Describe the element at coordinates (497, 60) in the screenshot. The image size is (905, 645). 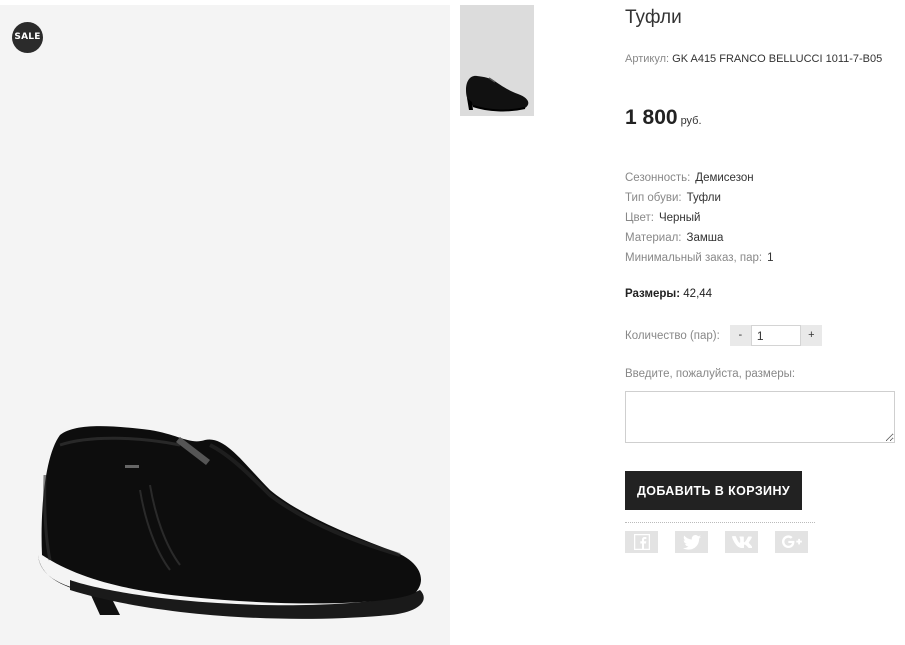
I see `thumbnail-image` at that location.